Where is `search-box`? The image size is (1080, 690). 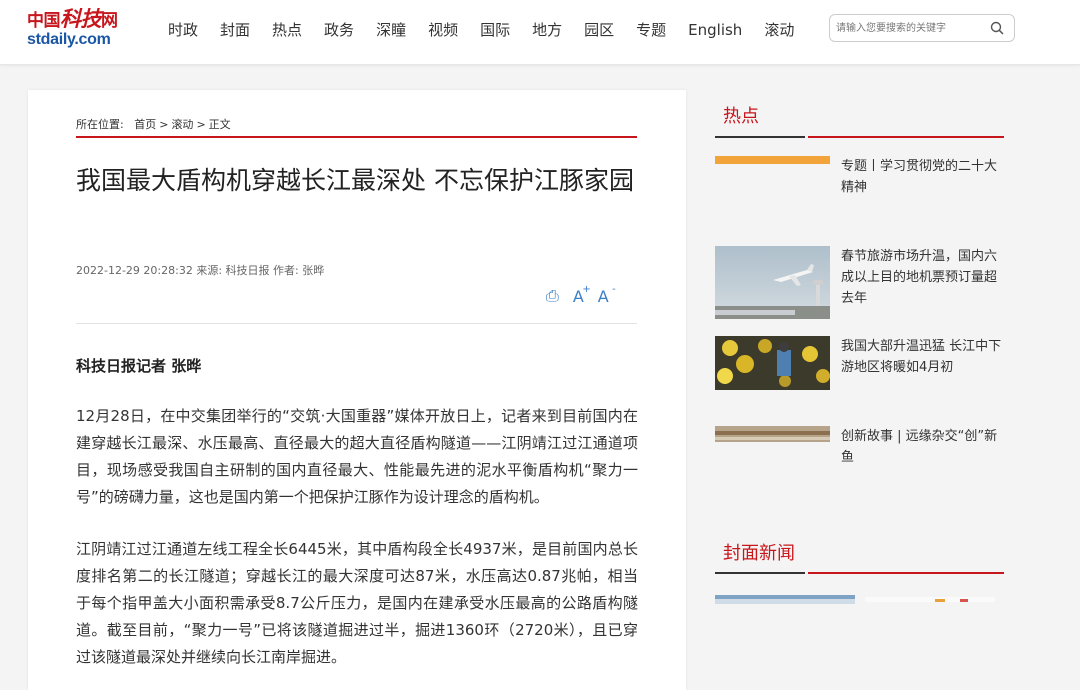
search-box is located at coordinates (922, 28).